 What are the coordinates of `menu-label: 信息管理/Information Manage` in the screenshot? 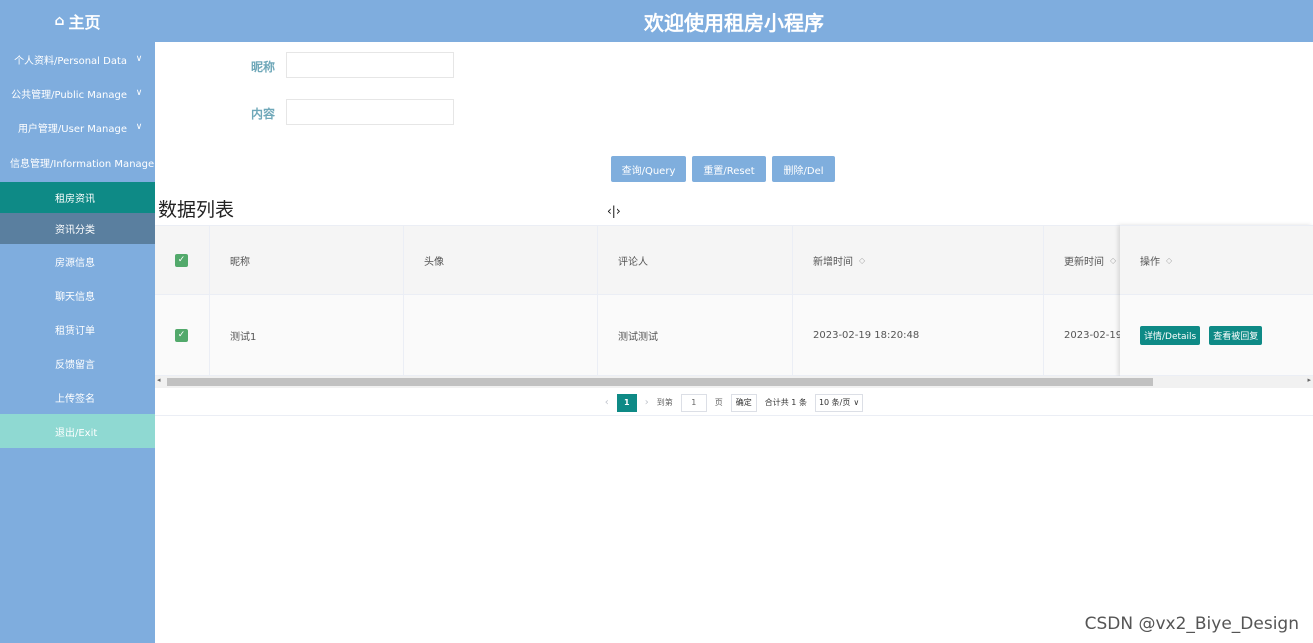 It's located at (82, 164).